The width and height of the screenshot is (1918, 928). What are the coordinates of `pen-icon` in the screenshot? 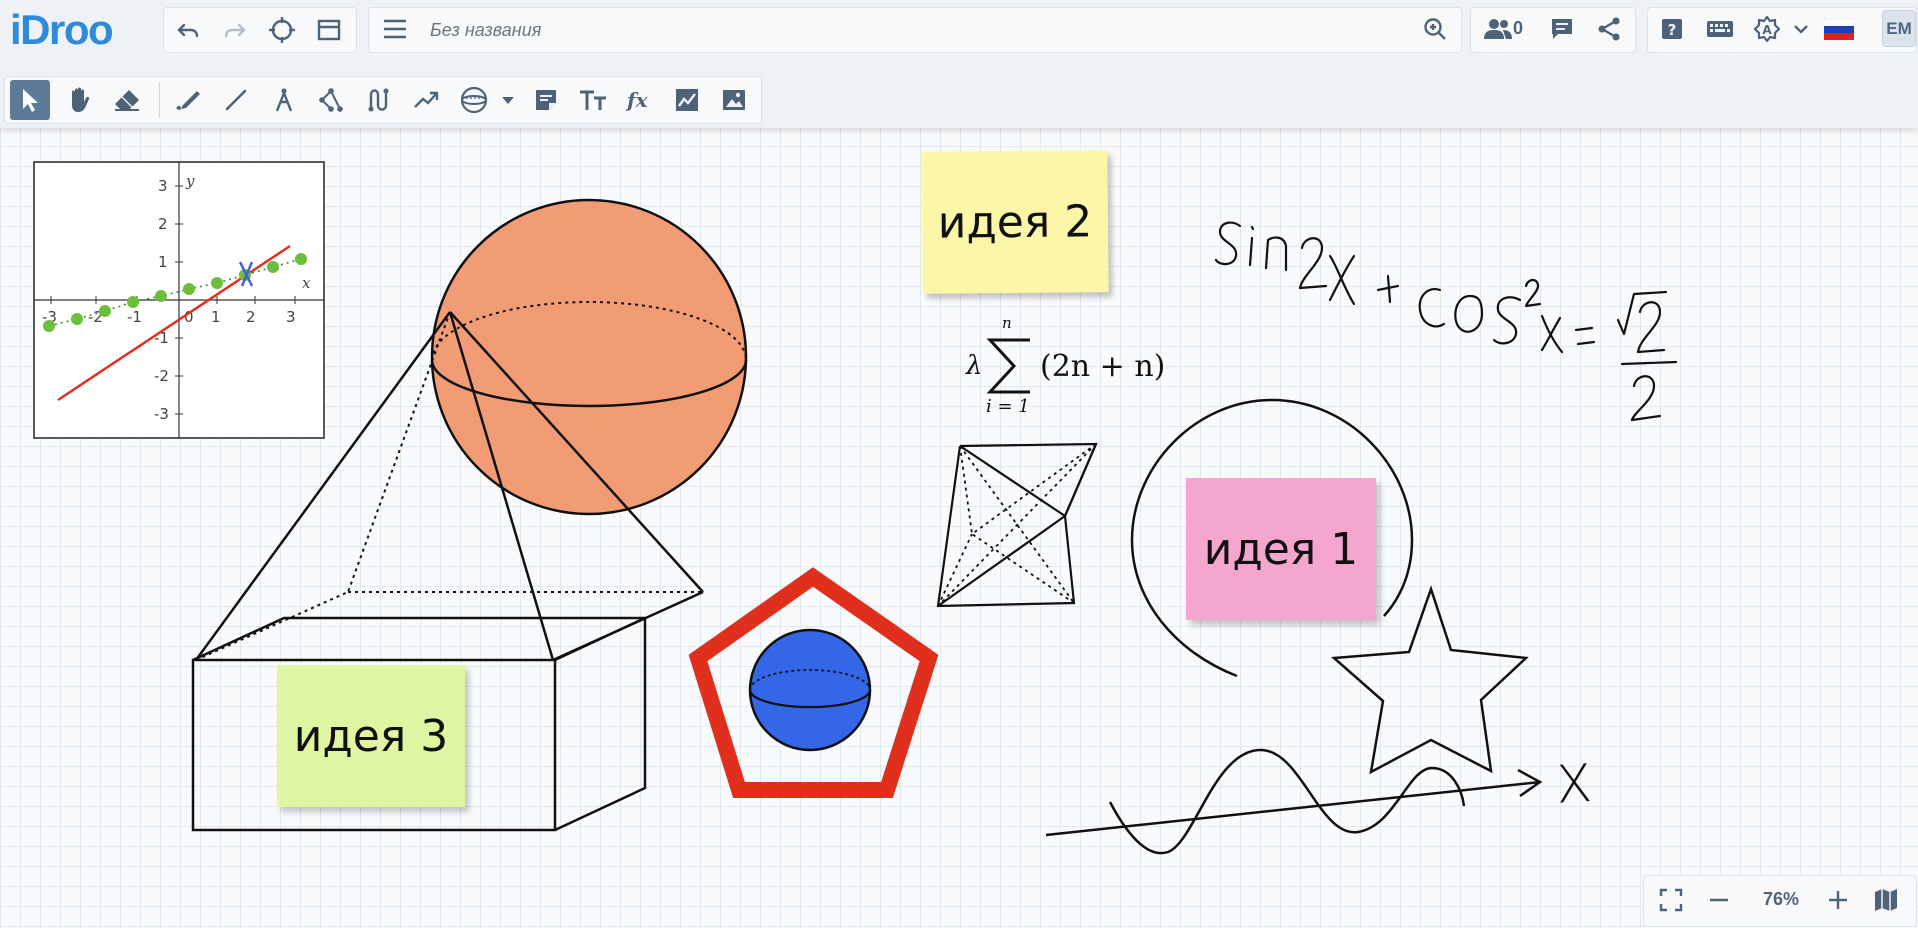 It's located at (188, 101).